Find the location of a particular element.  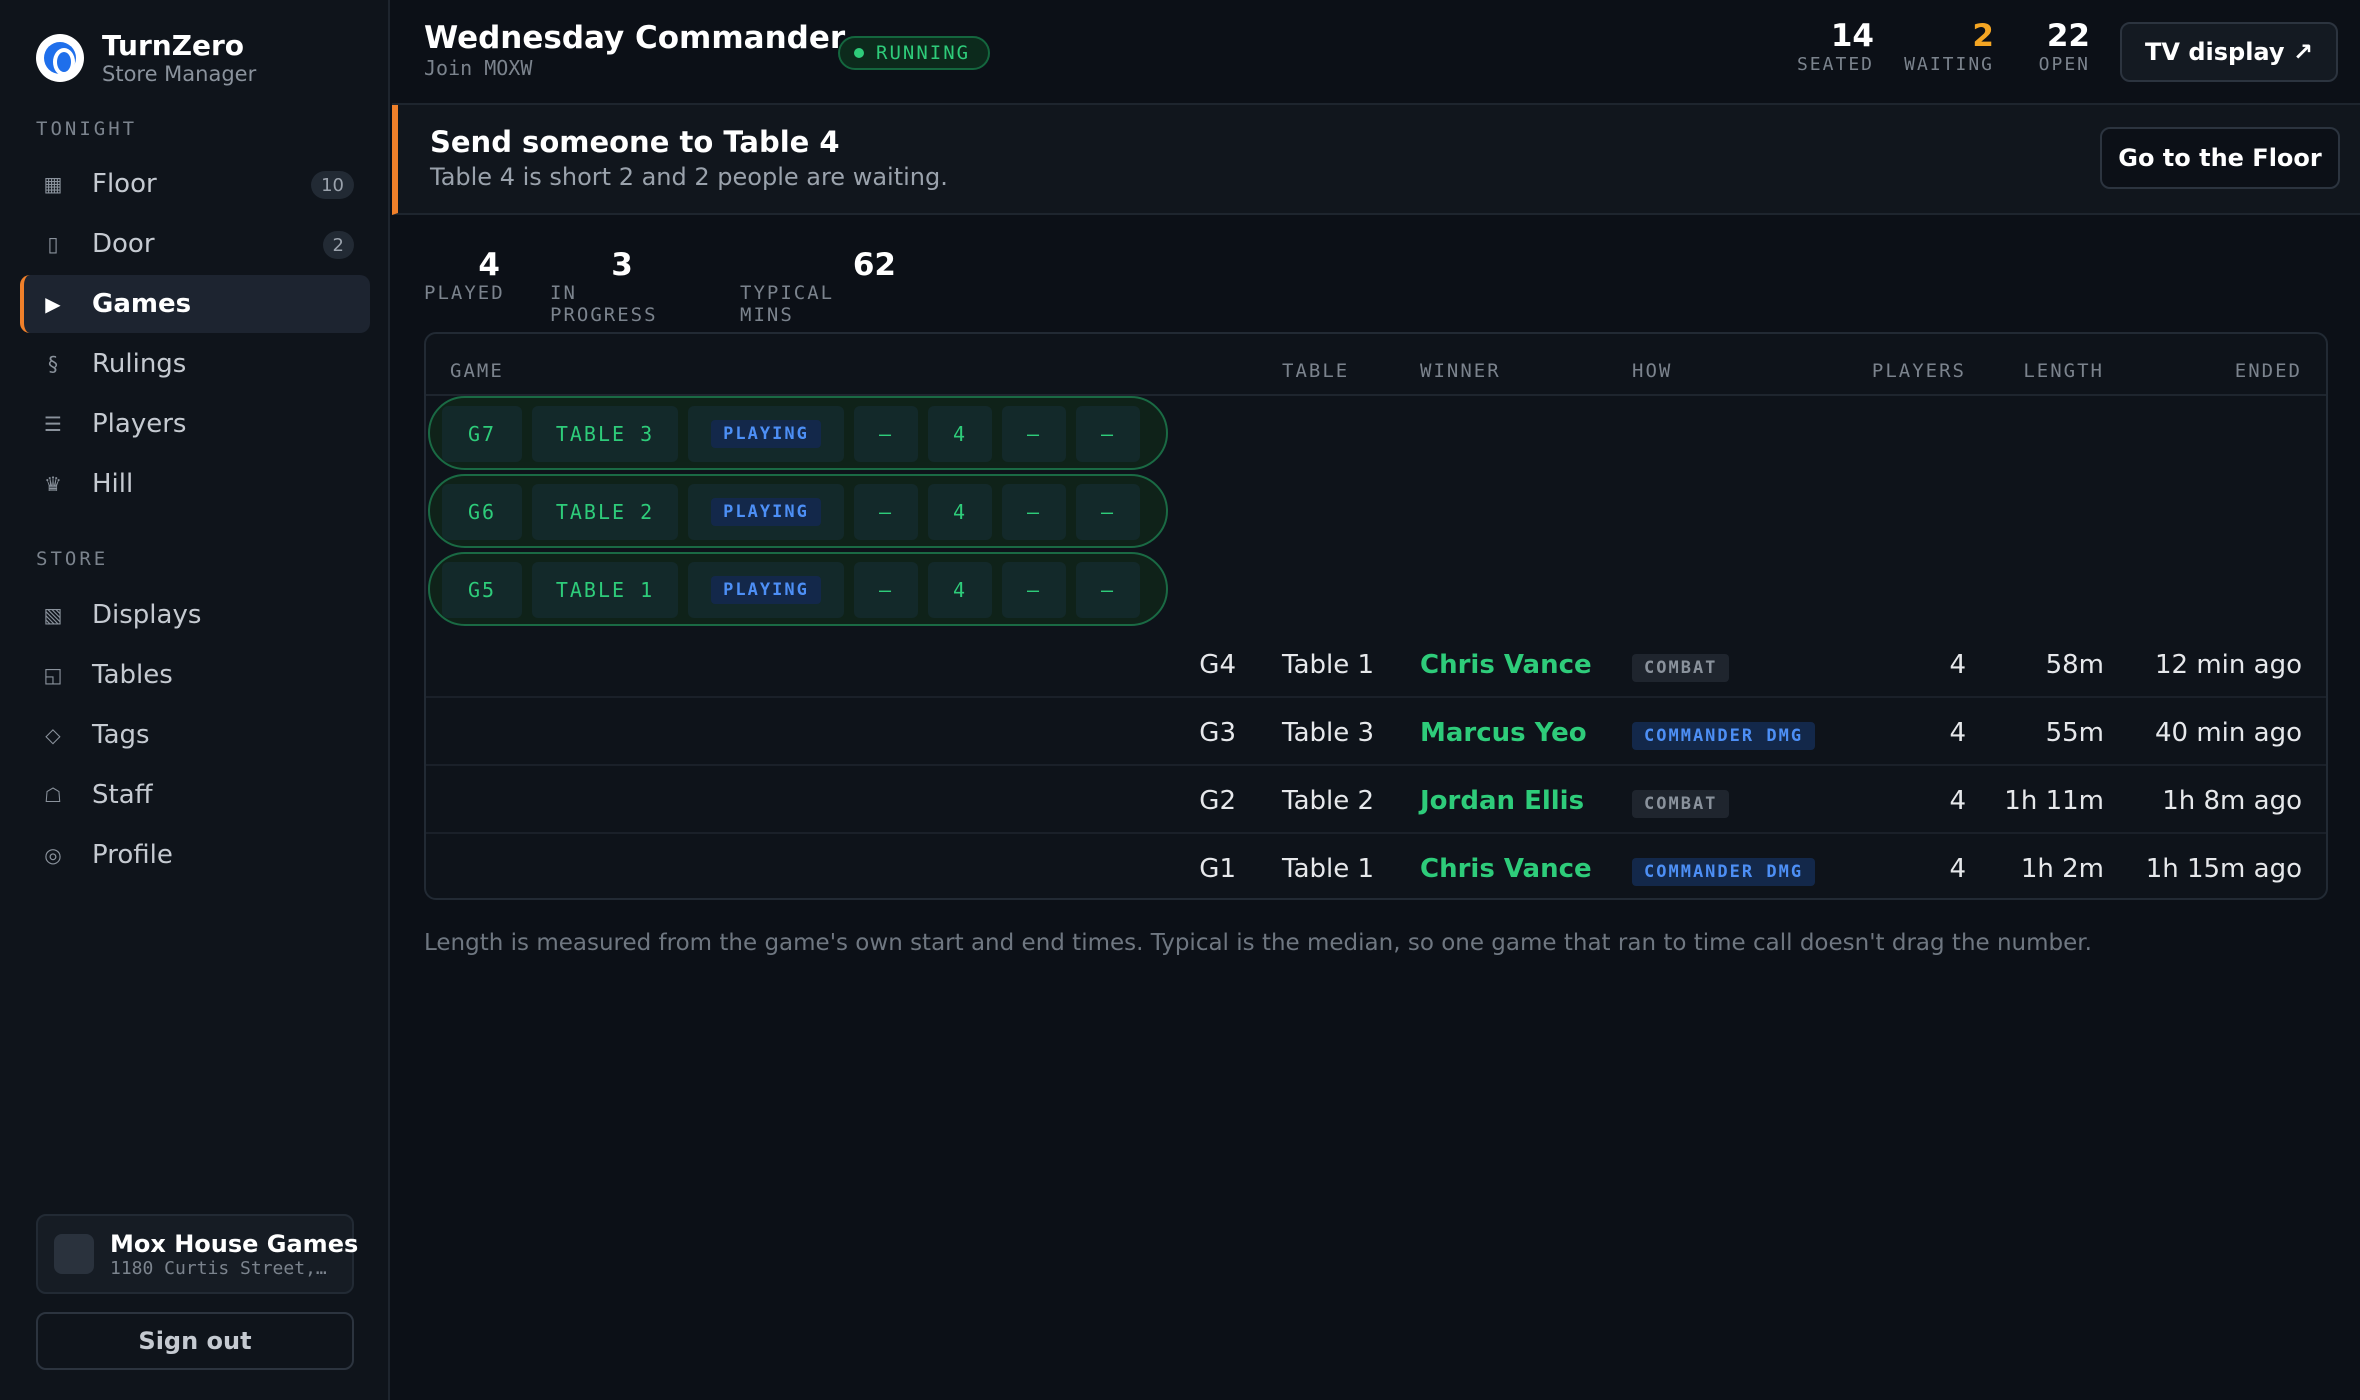

go-to-floor-button: Go to the Floor is located at coordinates (2220, 158).